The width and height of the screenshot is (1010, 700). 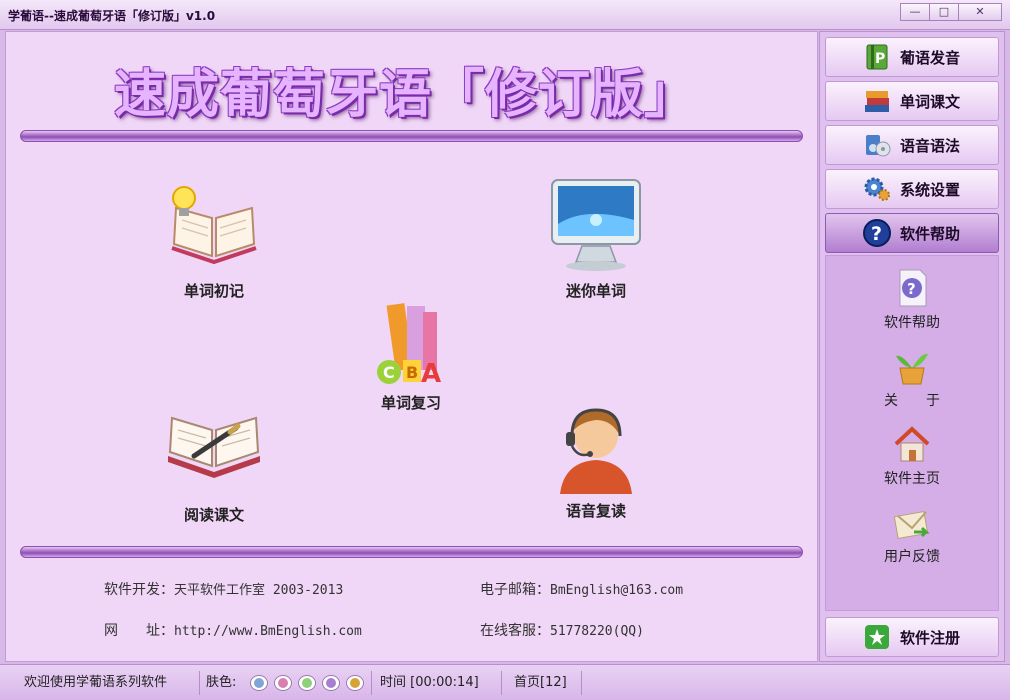 I want to click on sub-about-label: 关 于, so click(x=912, y=401).